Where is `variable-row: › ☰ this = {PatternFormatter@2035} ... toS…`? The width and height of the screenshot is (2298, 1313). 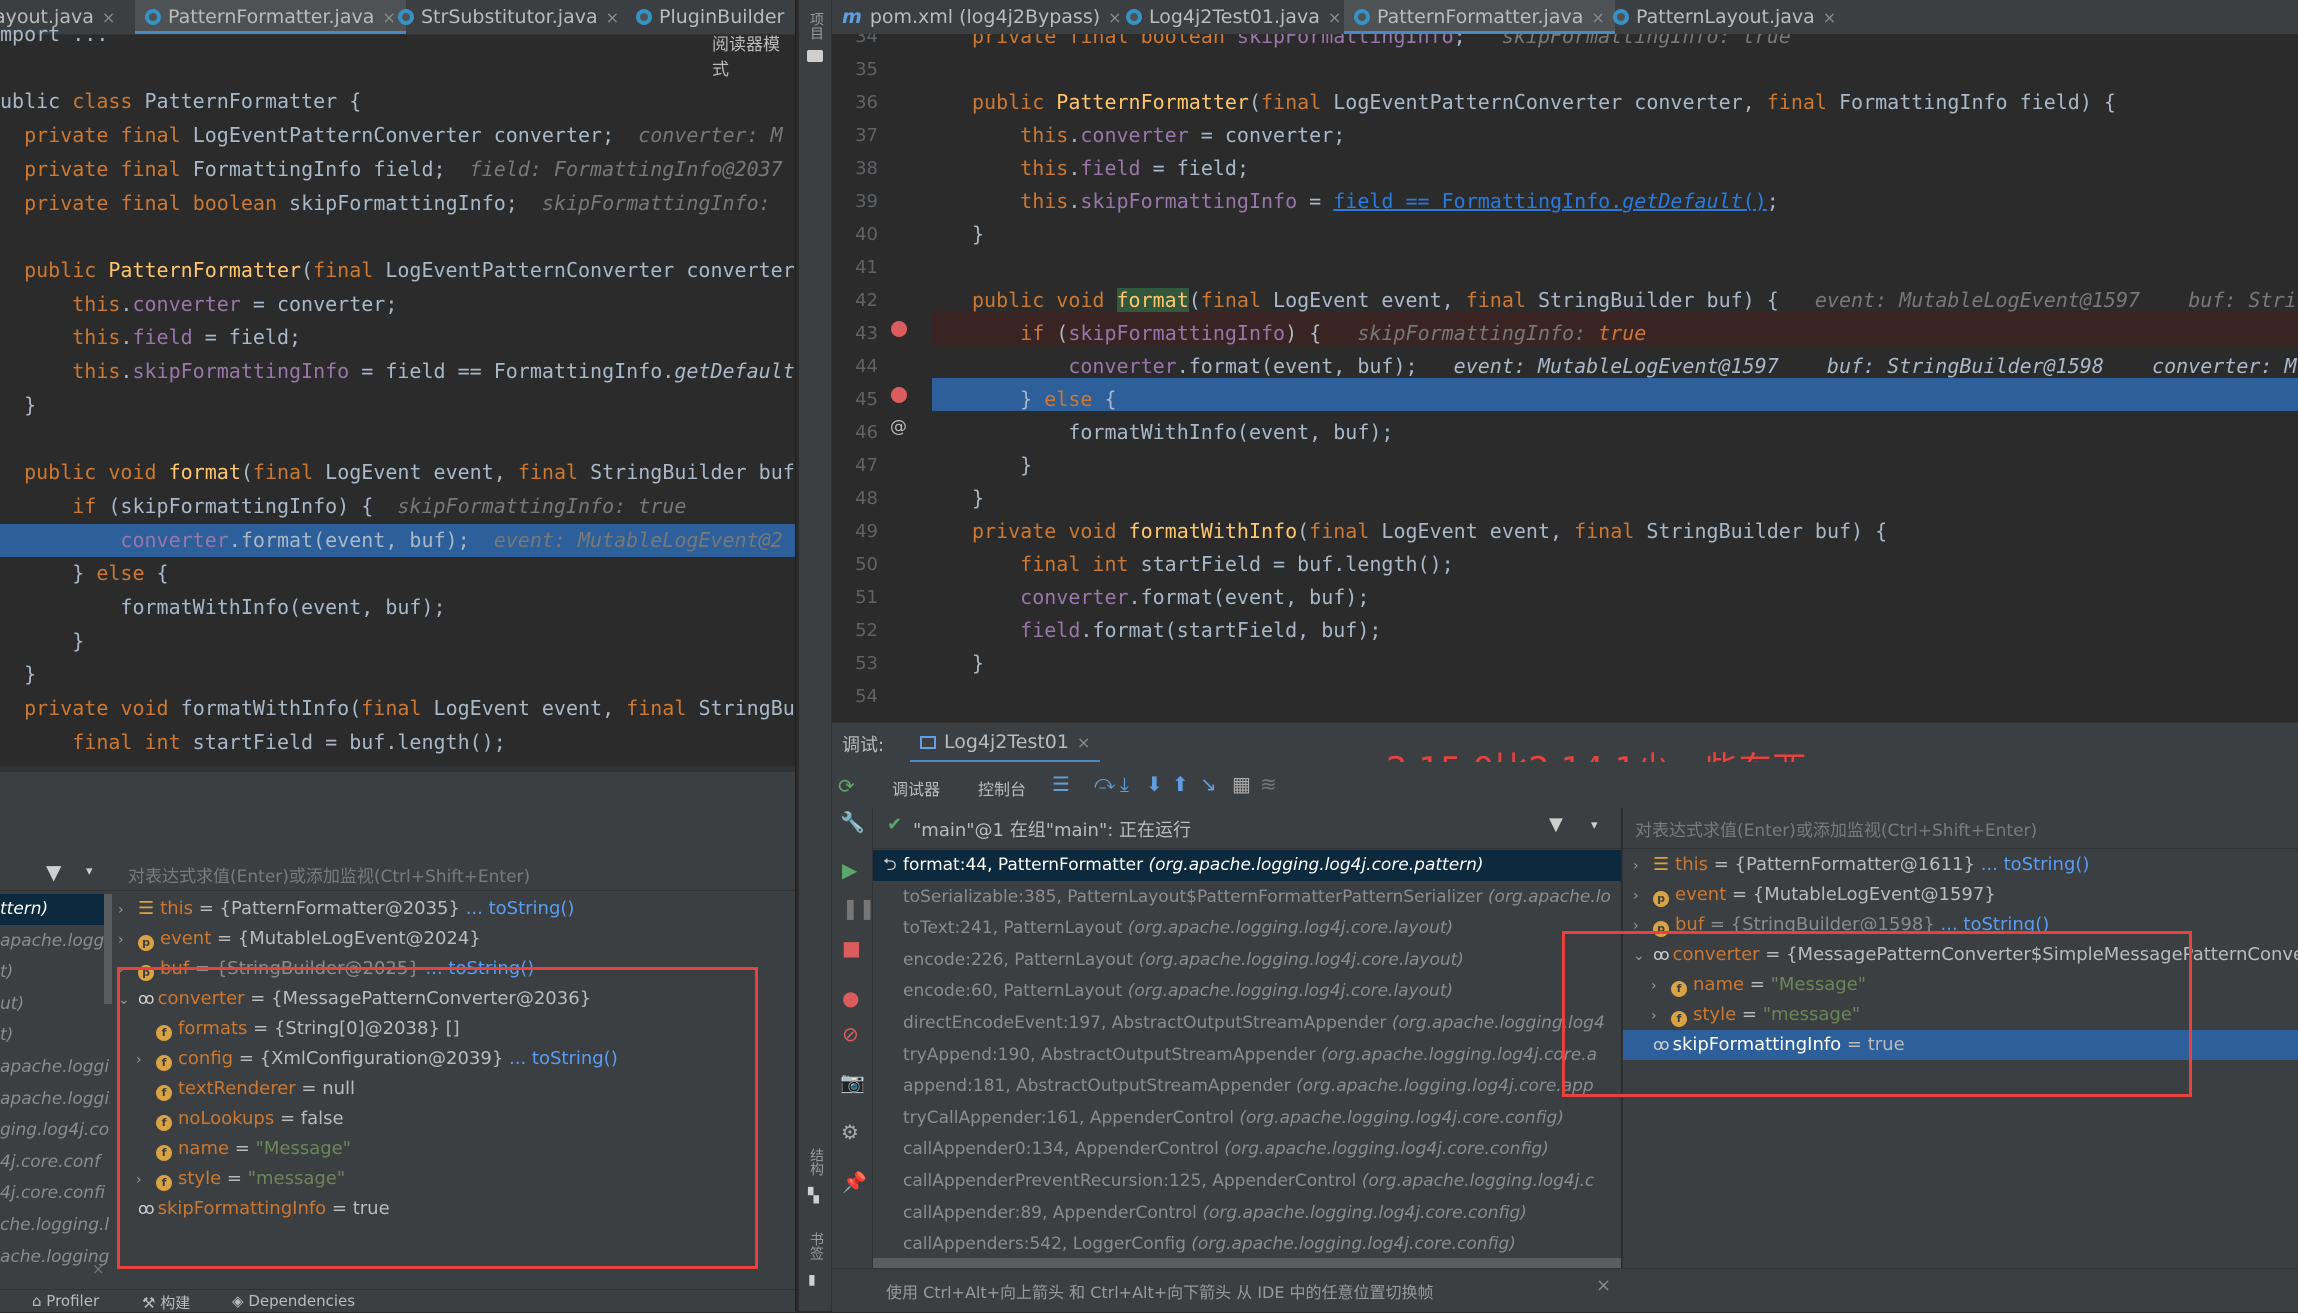 variable-row: › ☰ this = {PatternFormatter@2035} ... toS… is located at coordinates (346, 909).